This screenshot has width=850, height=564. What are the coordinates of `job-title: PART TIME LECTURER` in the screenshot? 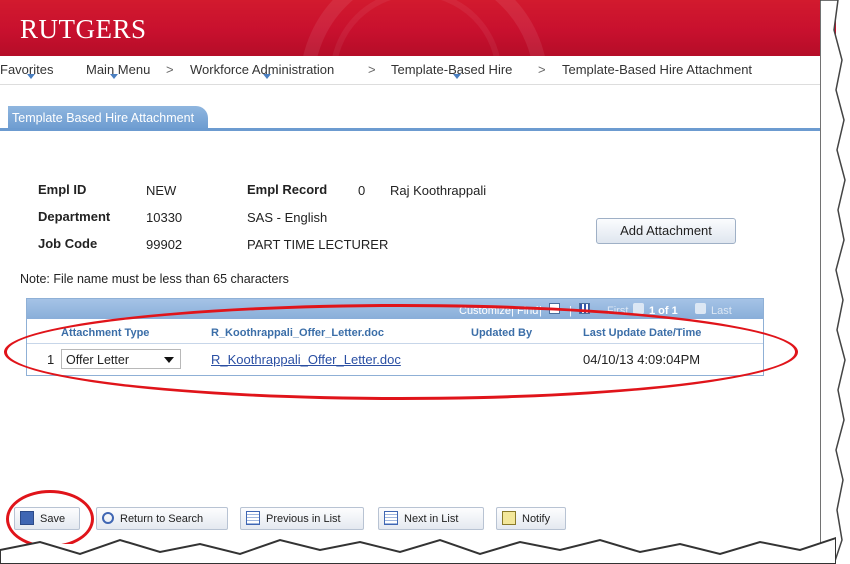 It's located at (318, 244).